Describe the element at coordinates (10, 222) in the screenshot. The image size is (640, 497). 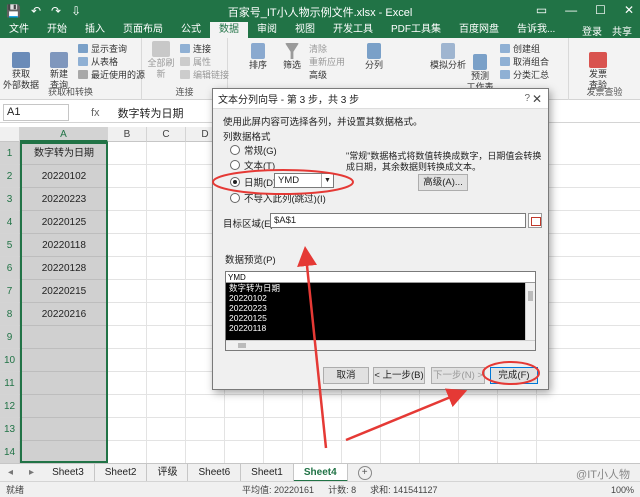
I see `row-header-4: 4` at that location.